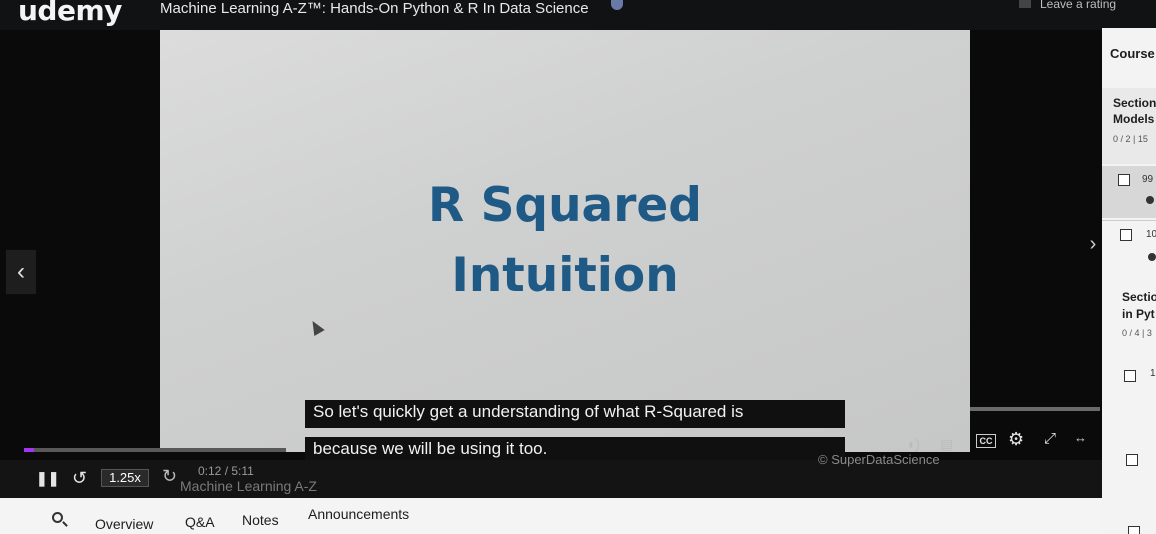 Image resolution: width=1156 pixels, height=534 pixels. I want to click on gear-icon: ⚙, so click(1016, 439).